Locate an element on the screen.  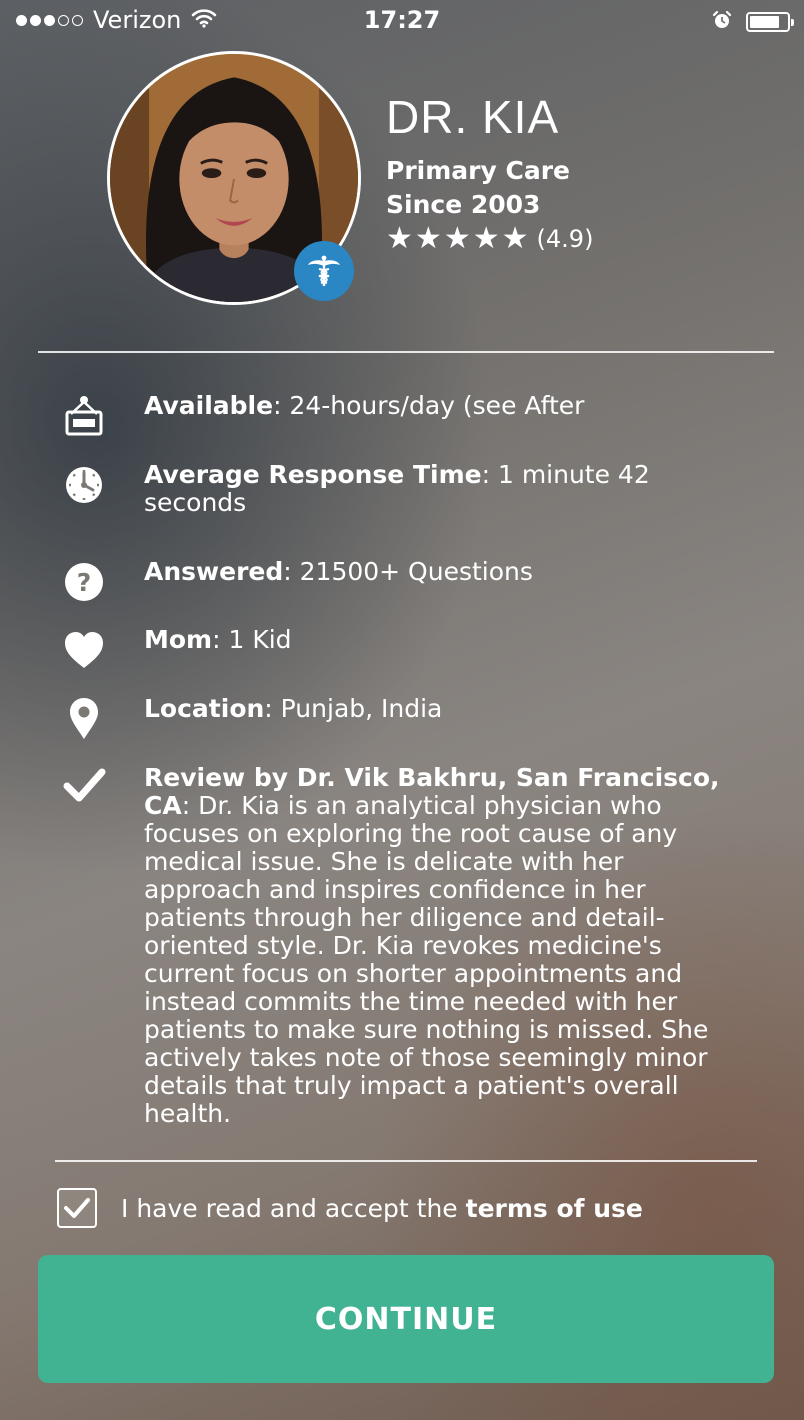
status-time: 17:27 is located at coordinates (402, 20).